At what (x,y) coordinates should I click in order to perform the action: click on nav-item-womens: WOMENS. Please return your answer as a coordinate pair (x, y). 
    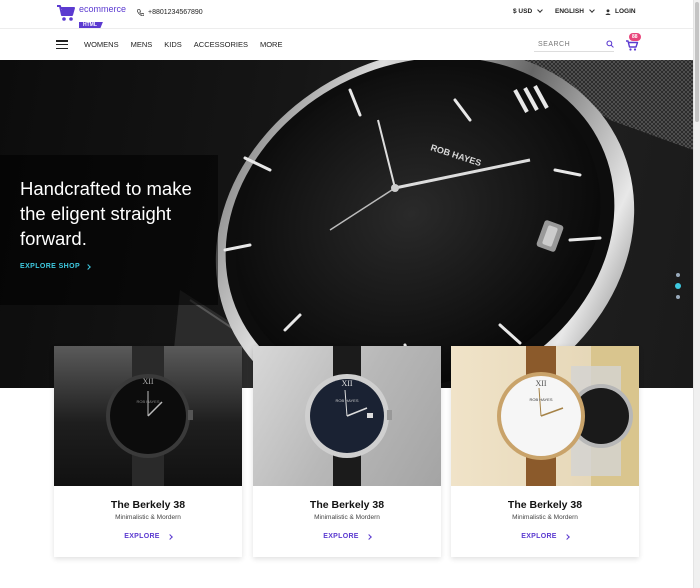
    Looking at the image, I should click on (101, 44).